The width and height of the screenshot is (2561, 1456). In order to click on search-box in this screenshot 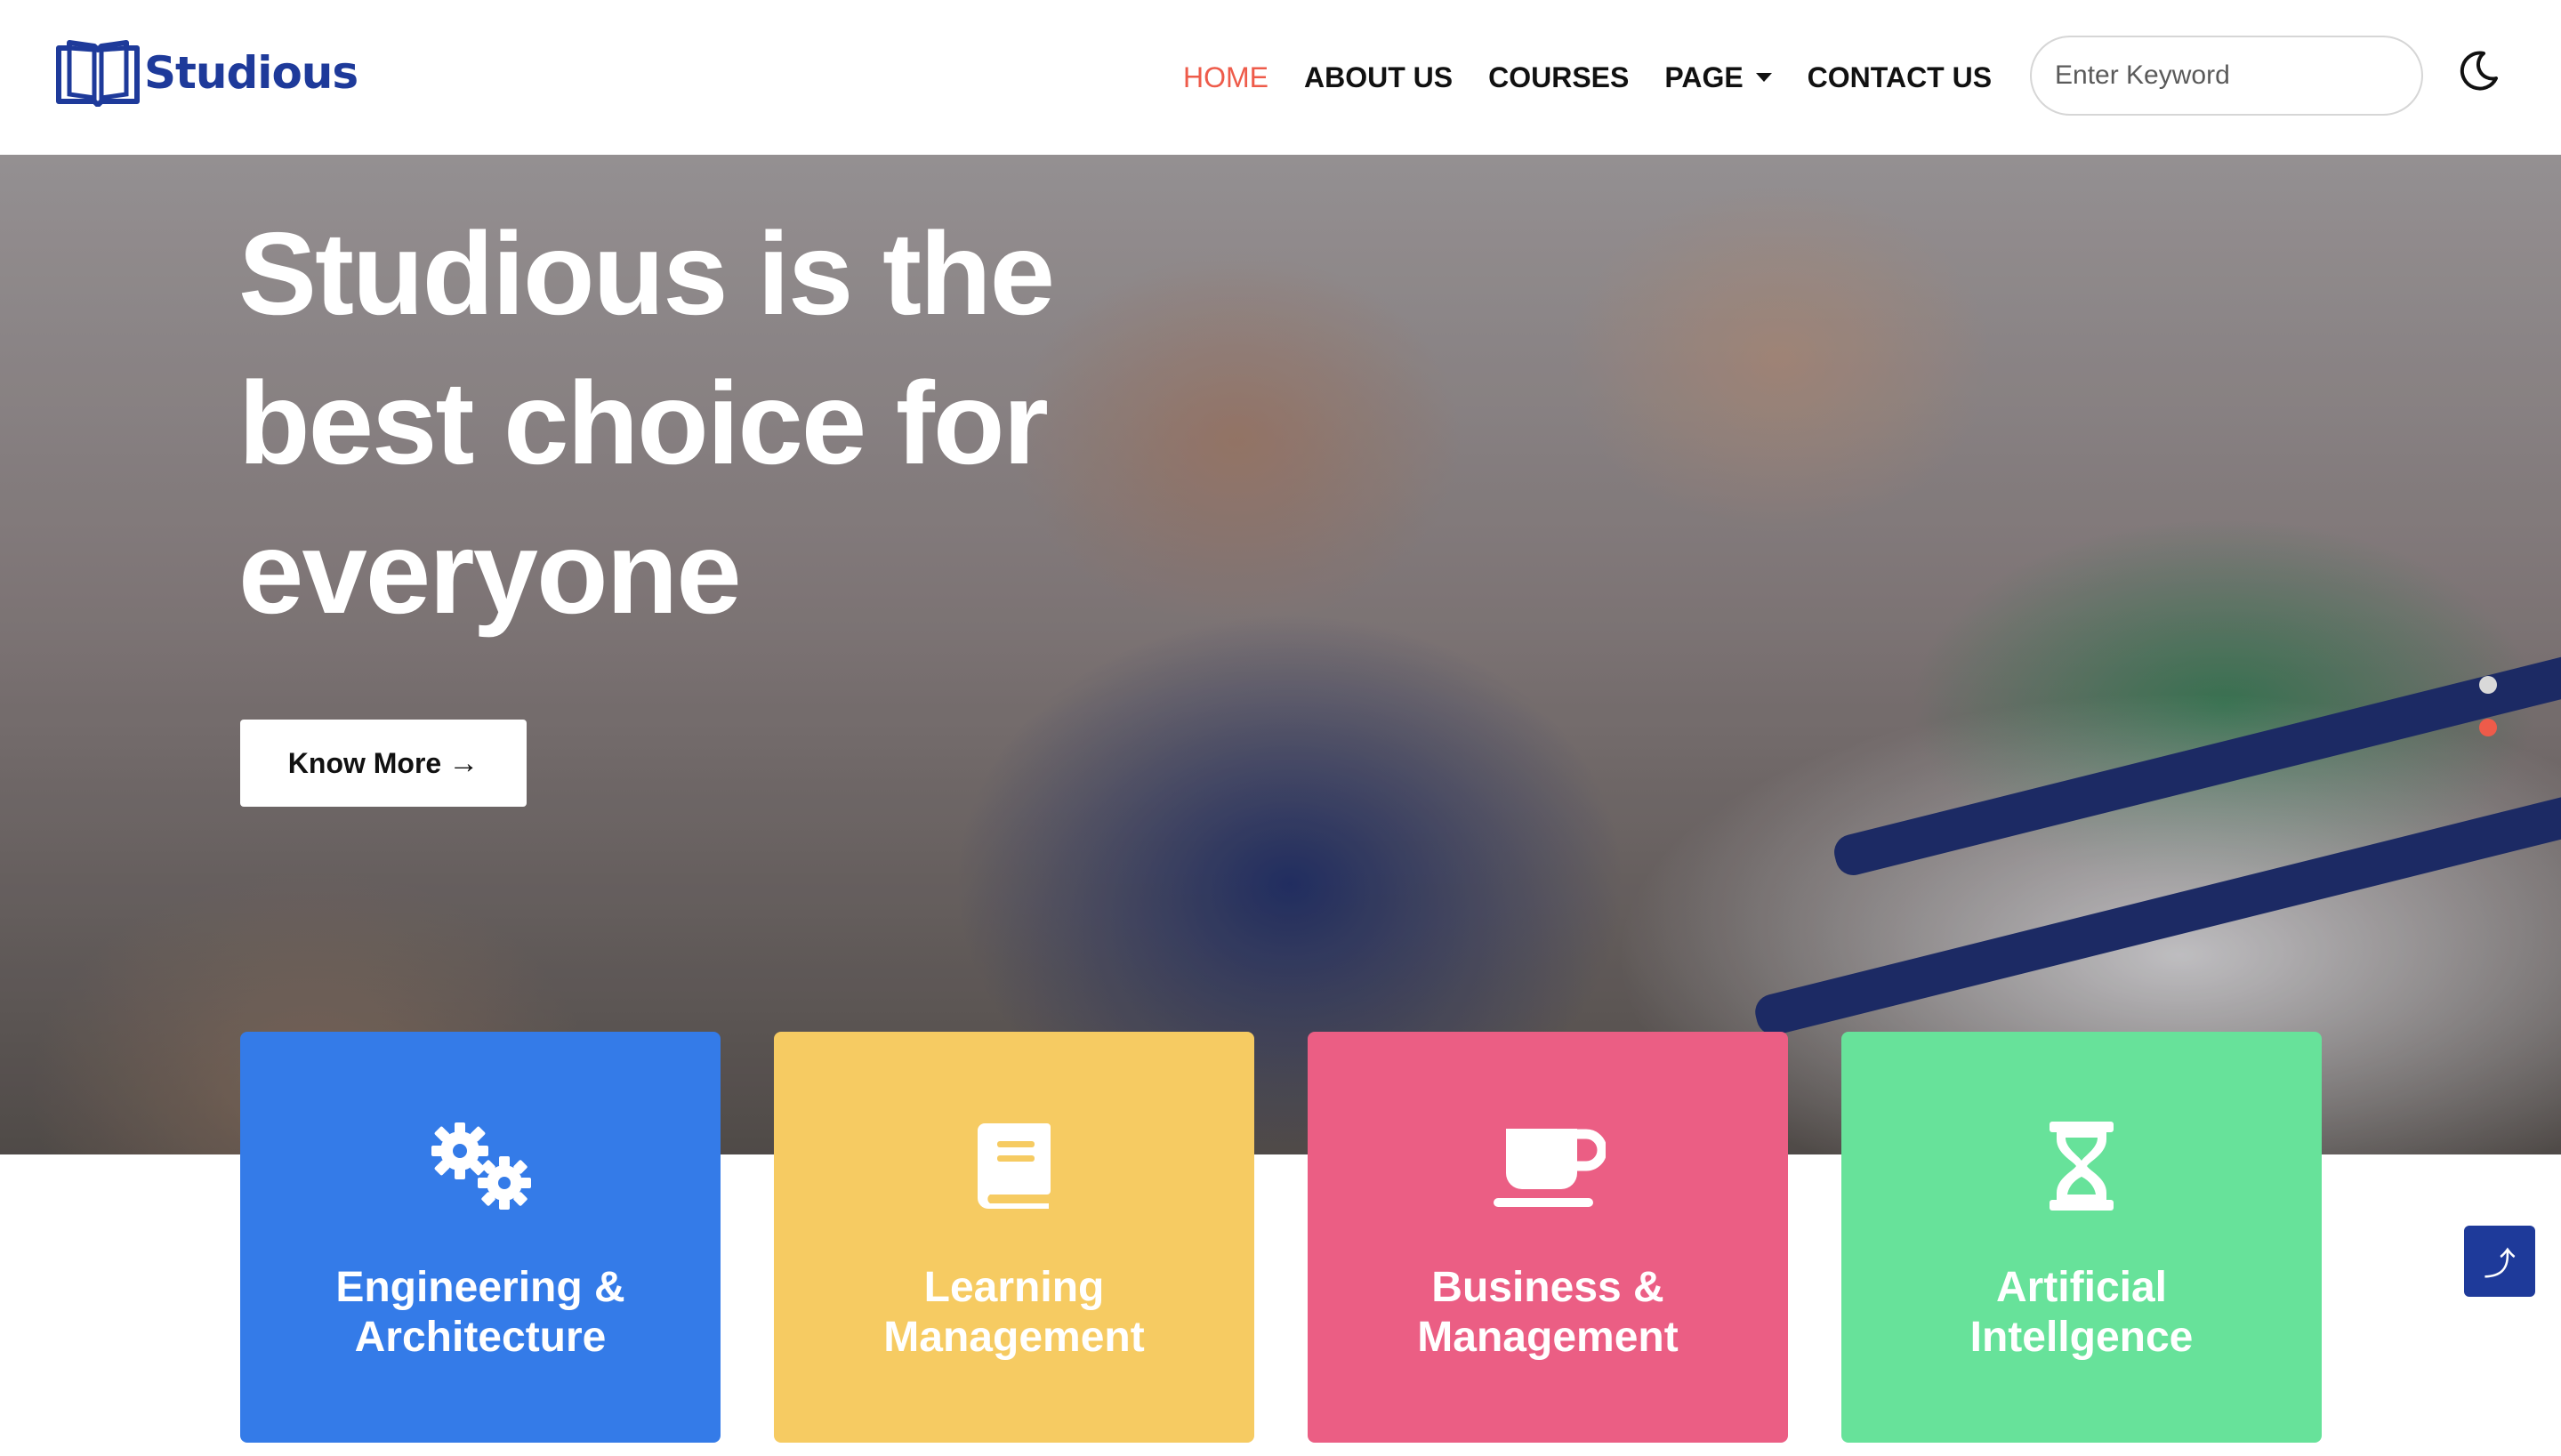, I will do `click(2226, 76)`.